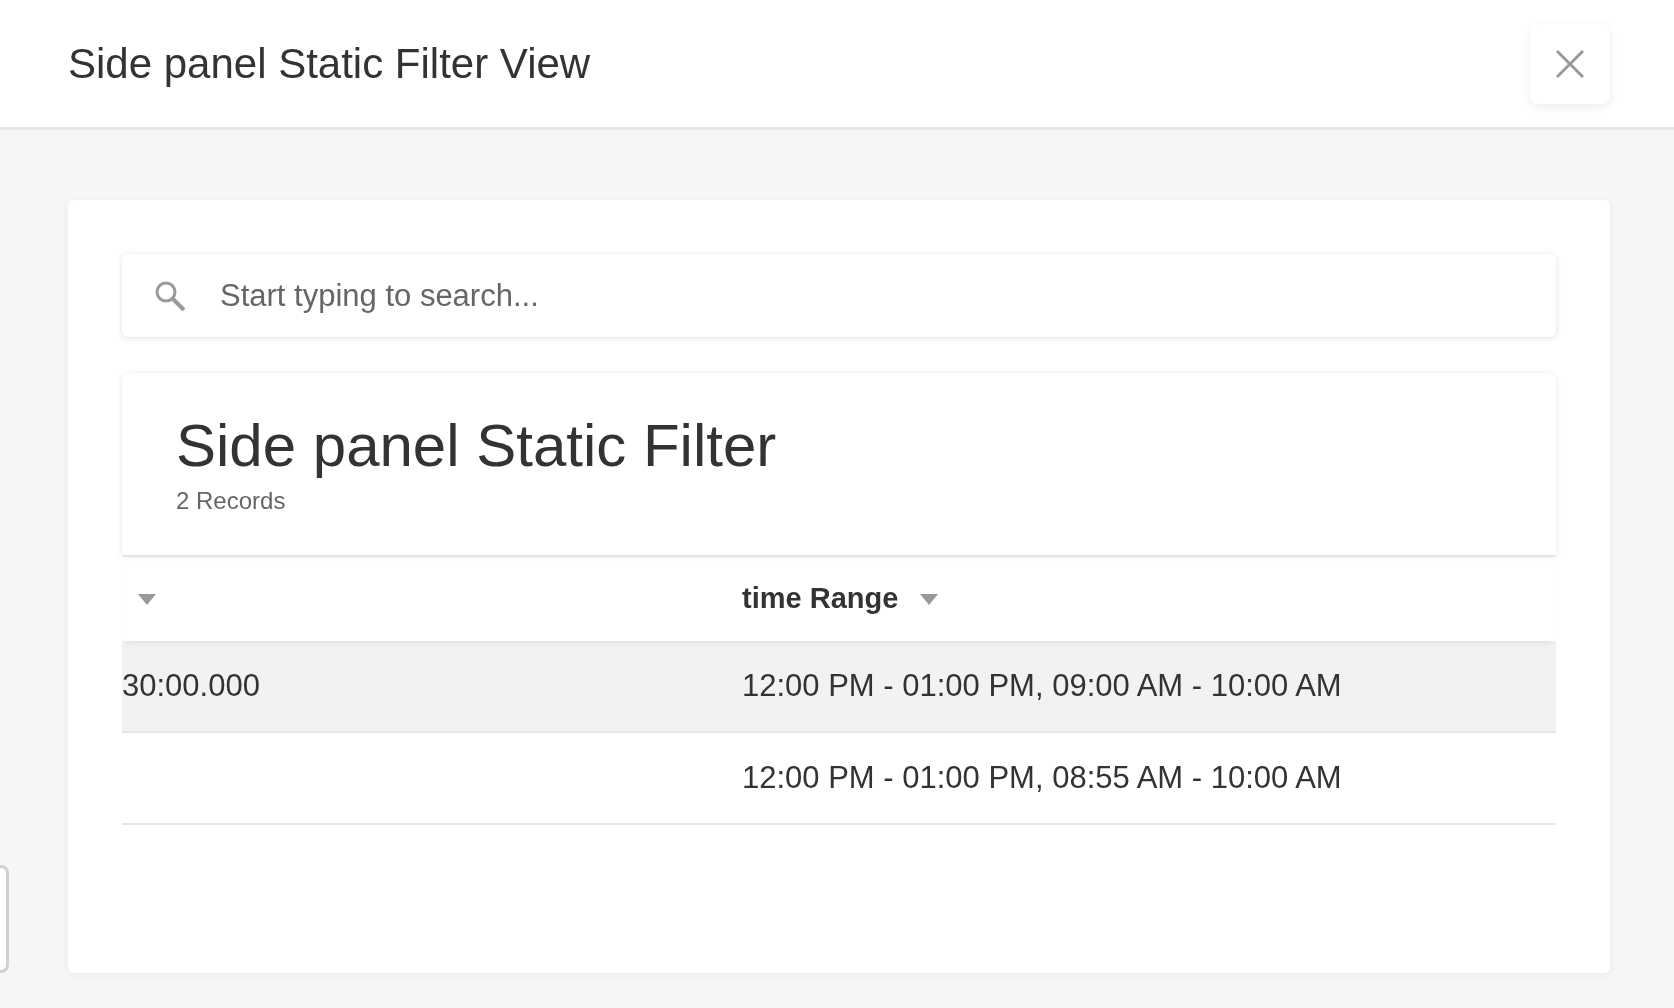 This screenshot has height=1008, width=1674. What do you see at coordinates (477, 446) in the screenshot?
I see `report-title: Side panel Static Filter` at bounding box center [477, 446].